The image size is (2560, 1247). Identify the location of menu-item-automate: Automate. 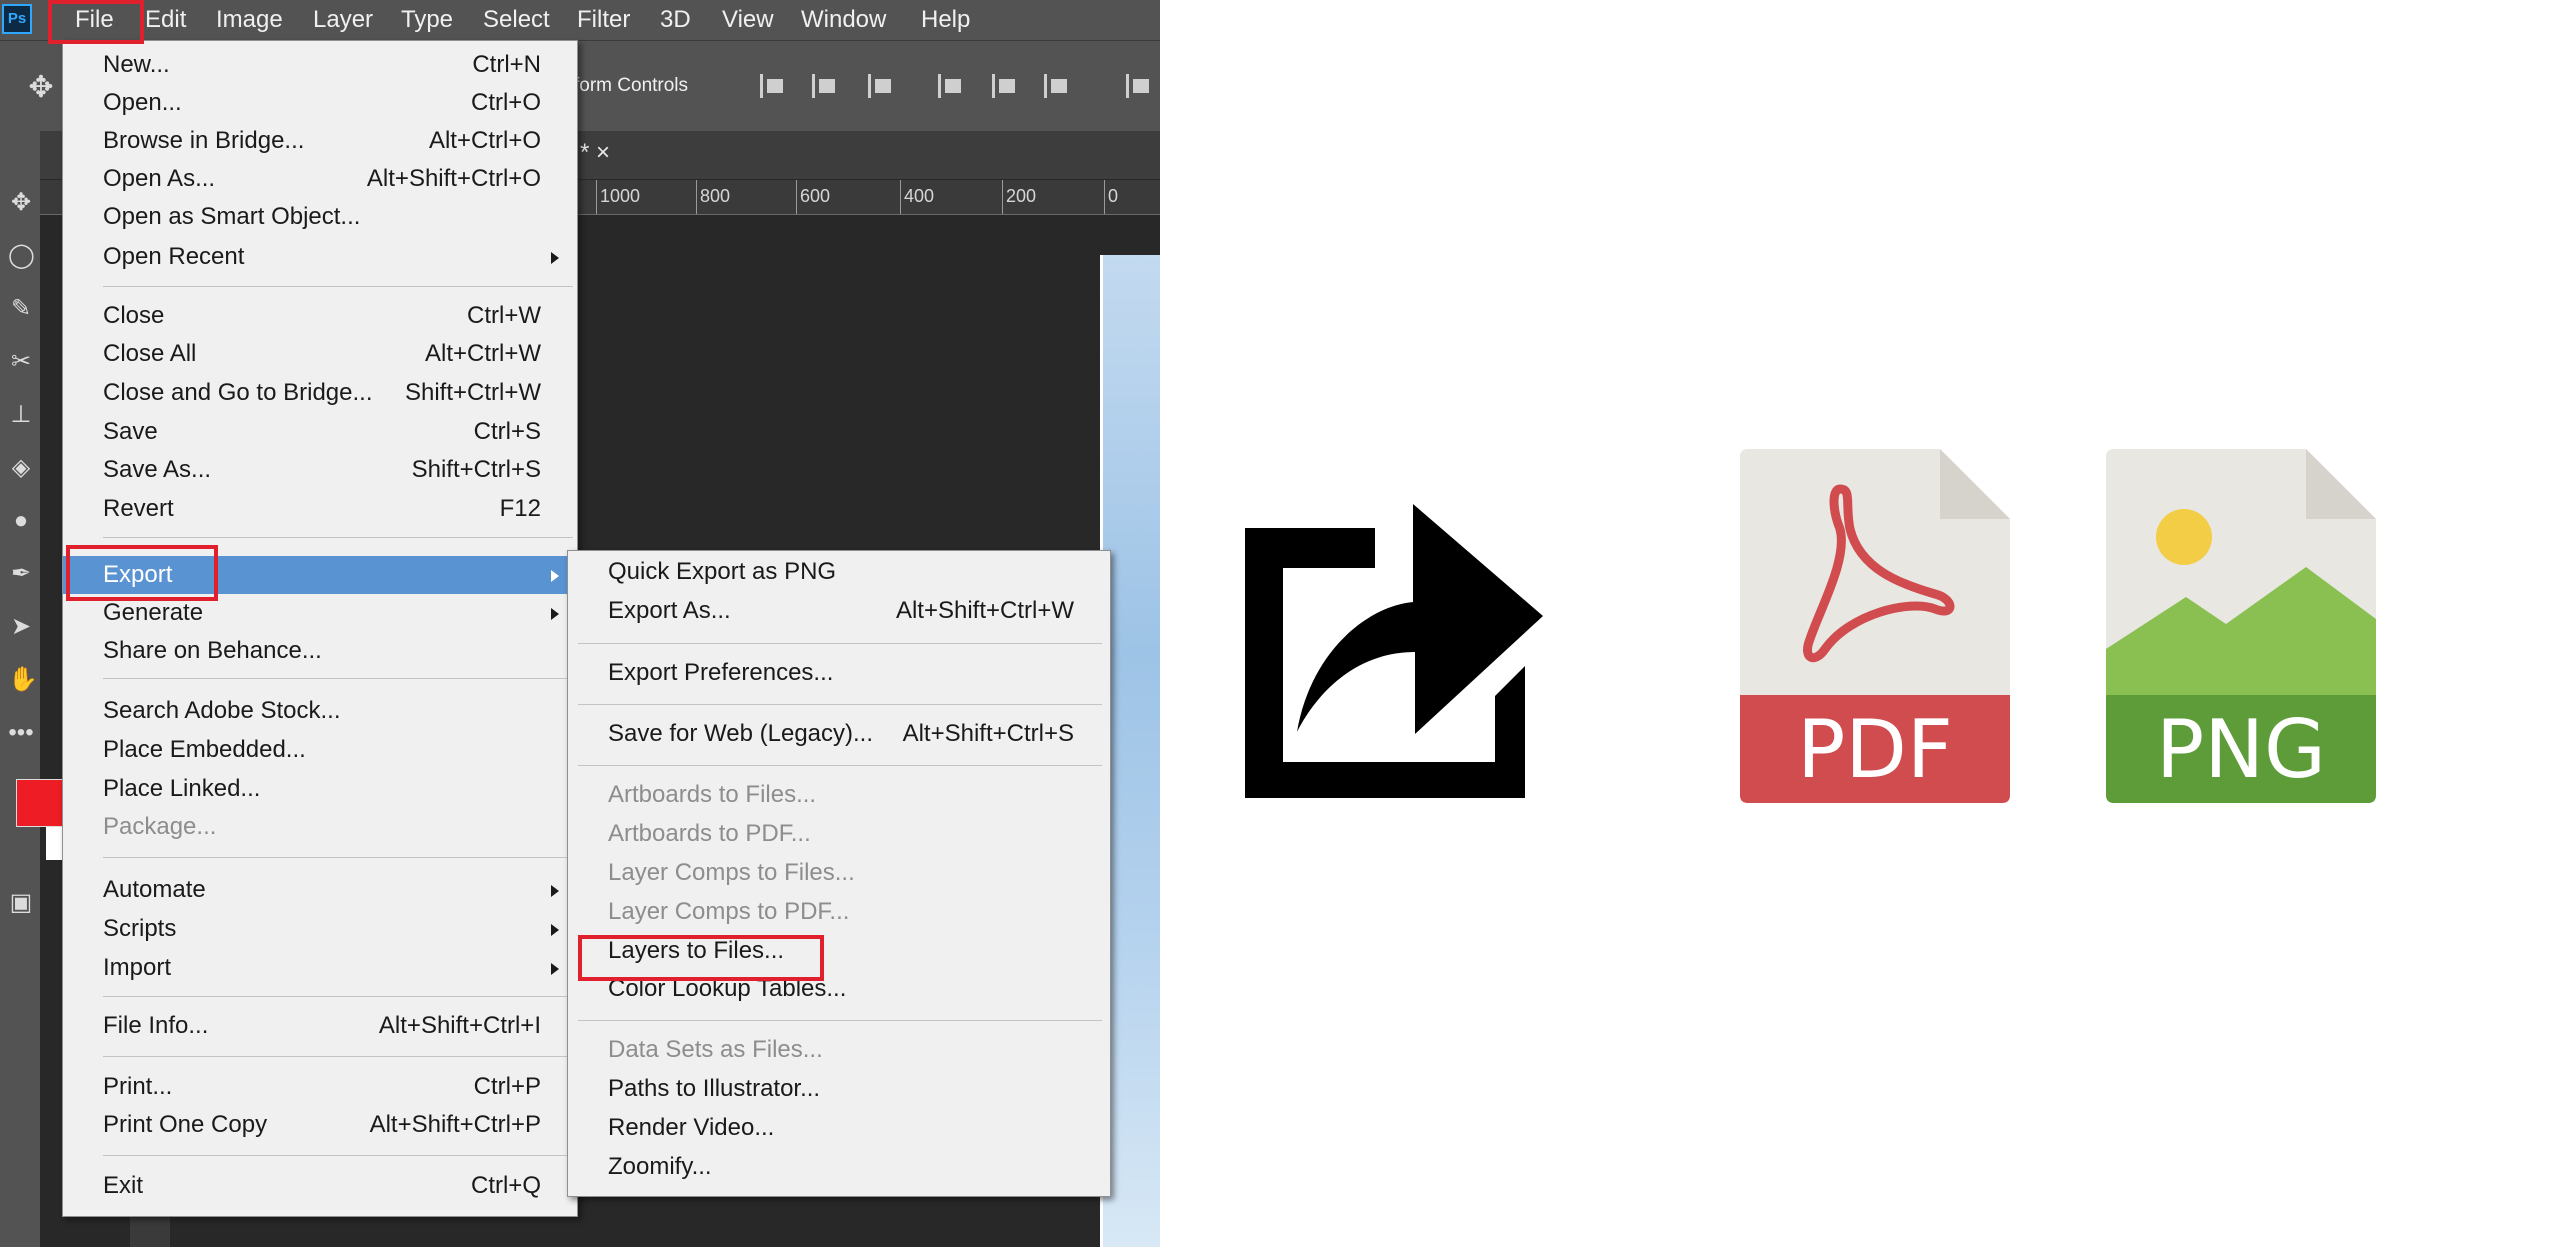
(320, 890).